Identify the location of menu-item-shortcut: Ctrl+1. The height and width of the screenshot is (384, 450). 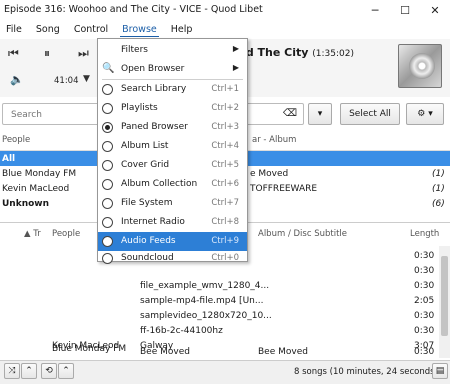
(225, 89).